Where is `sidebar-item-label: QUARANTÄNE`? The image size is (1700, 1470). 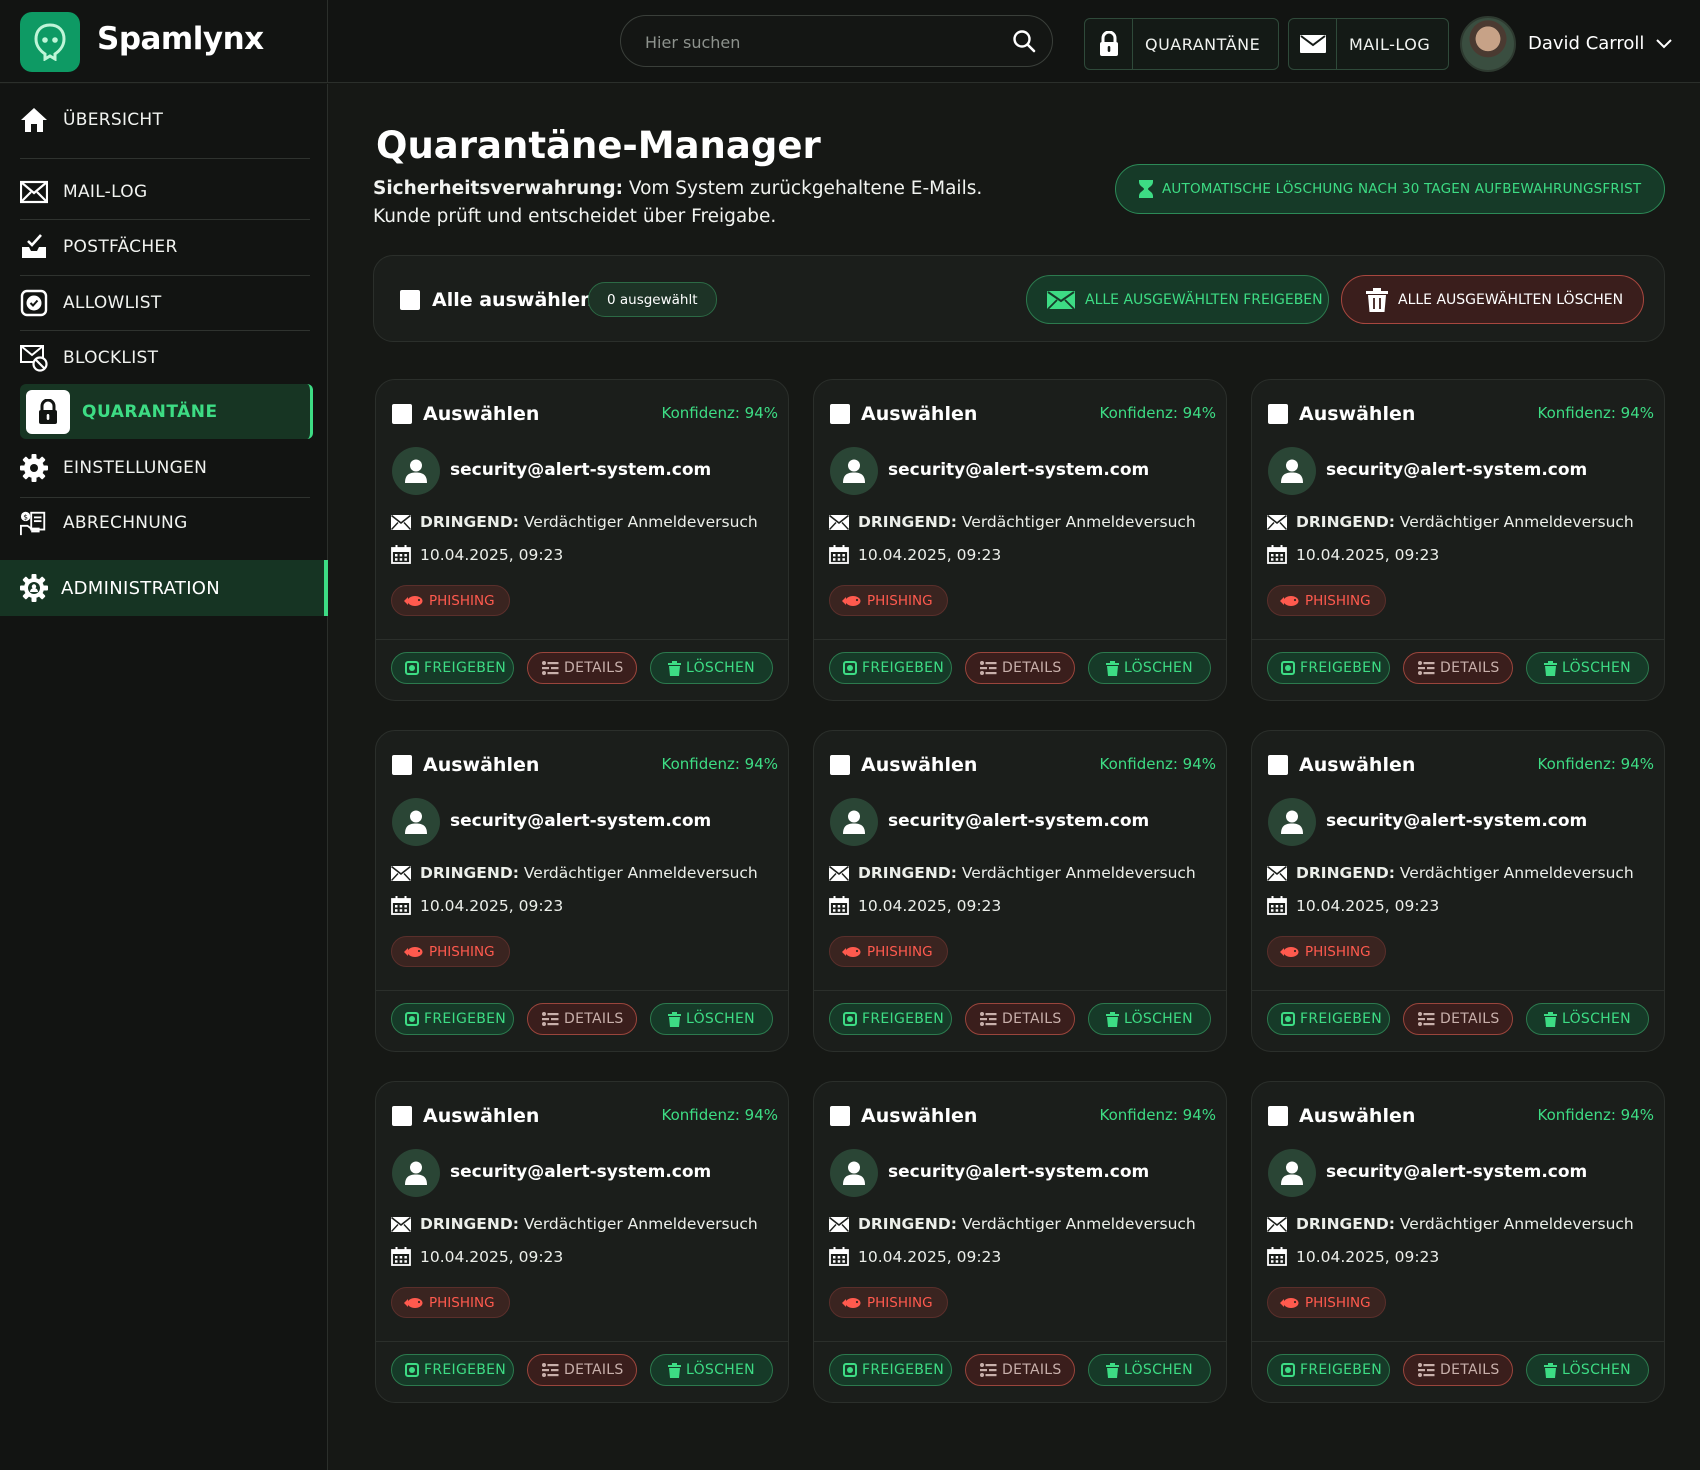
sidebar-item-label: QUARANTÄNE is located at coordinates (150, 411).